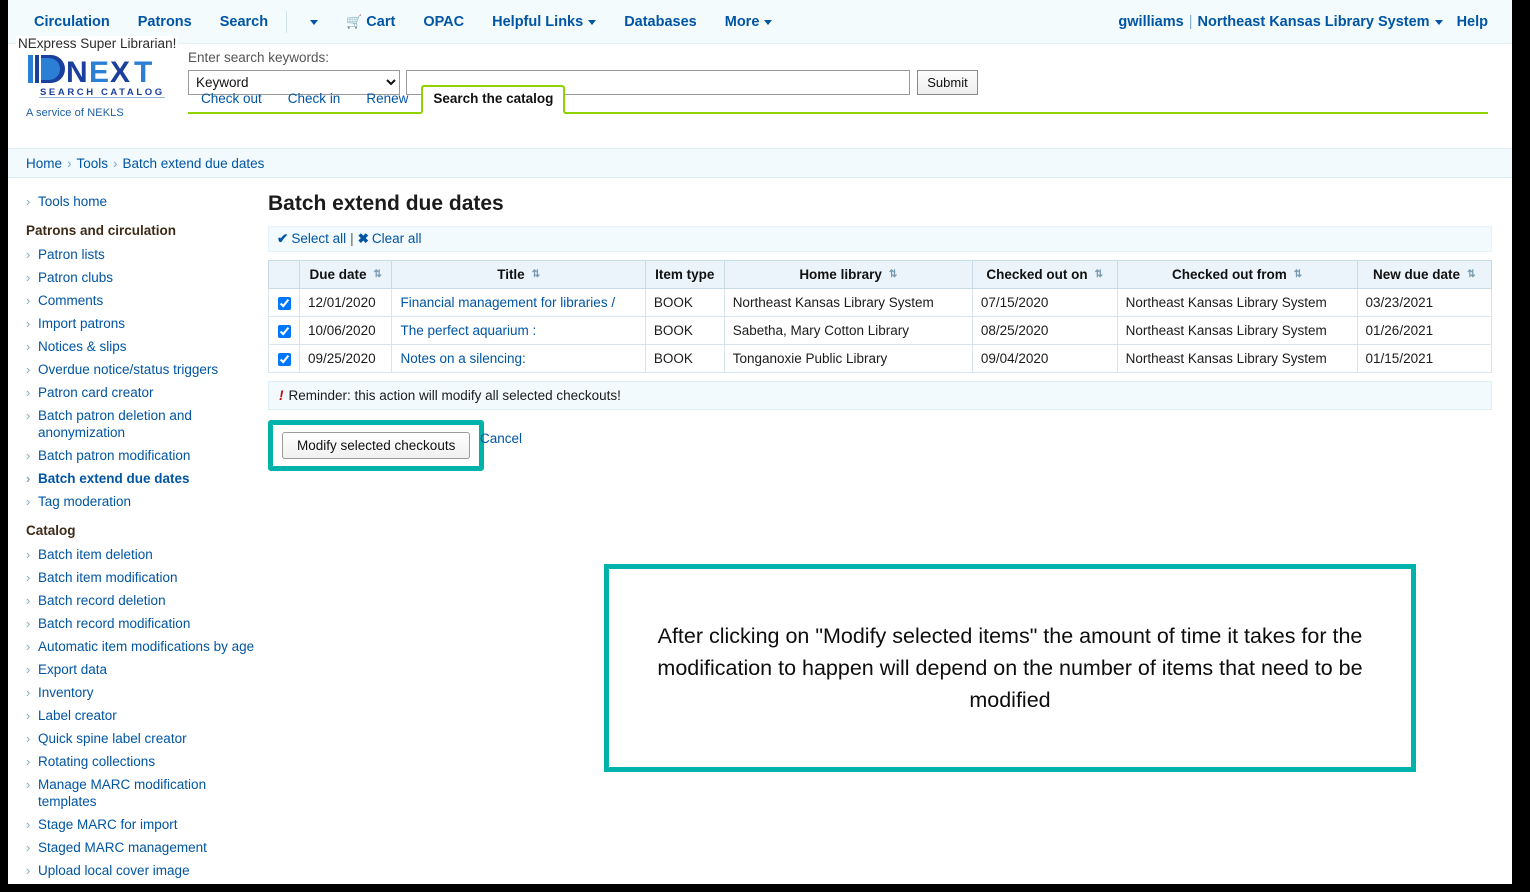  I want to click on nav-item-more: More, so click(749, 22).